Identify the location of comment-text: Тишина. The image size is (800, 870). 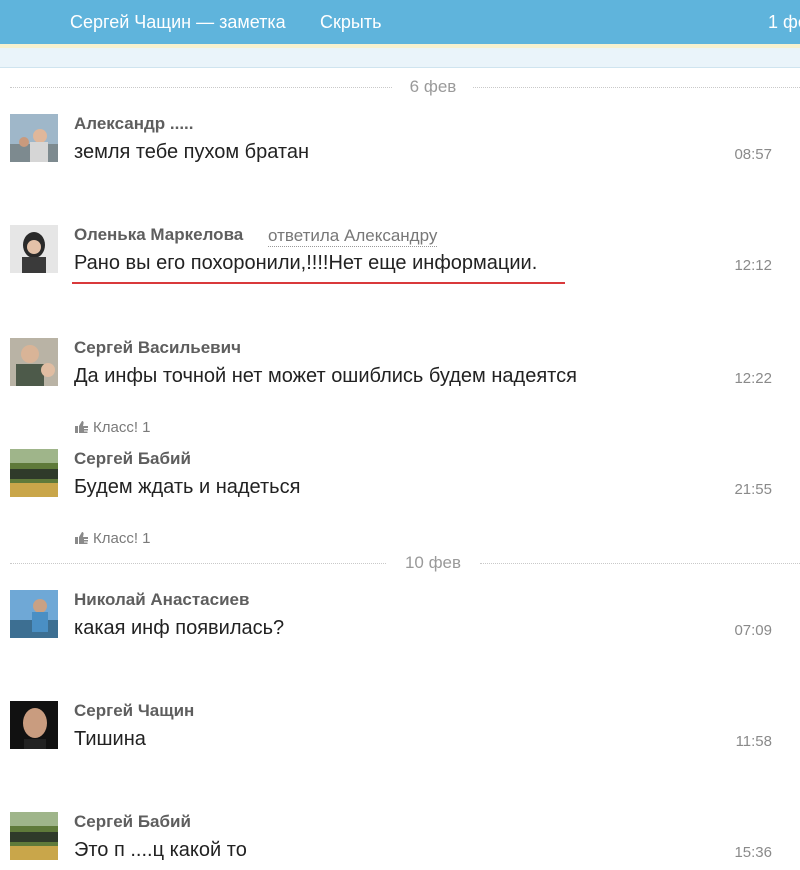
(110, 739).